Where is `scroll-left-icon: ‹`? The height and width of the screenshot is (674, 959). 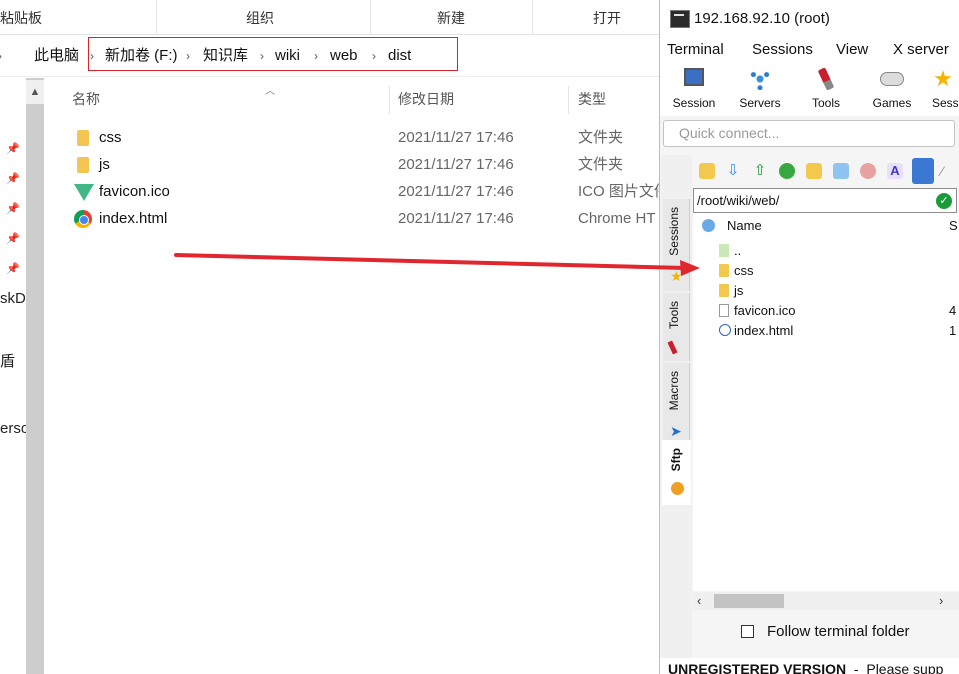 scroll-left-icon: ‹ is located at coordinates (699, 601).